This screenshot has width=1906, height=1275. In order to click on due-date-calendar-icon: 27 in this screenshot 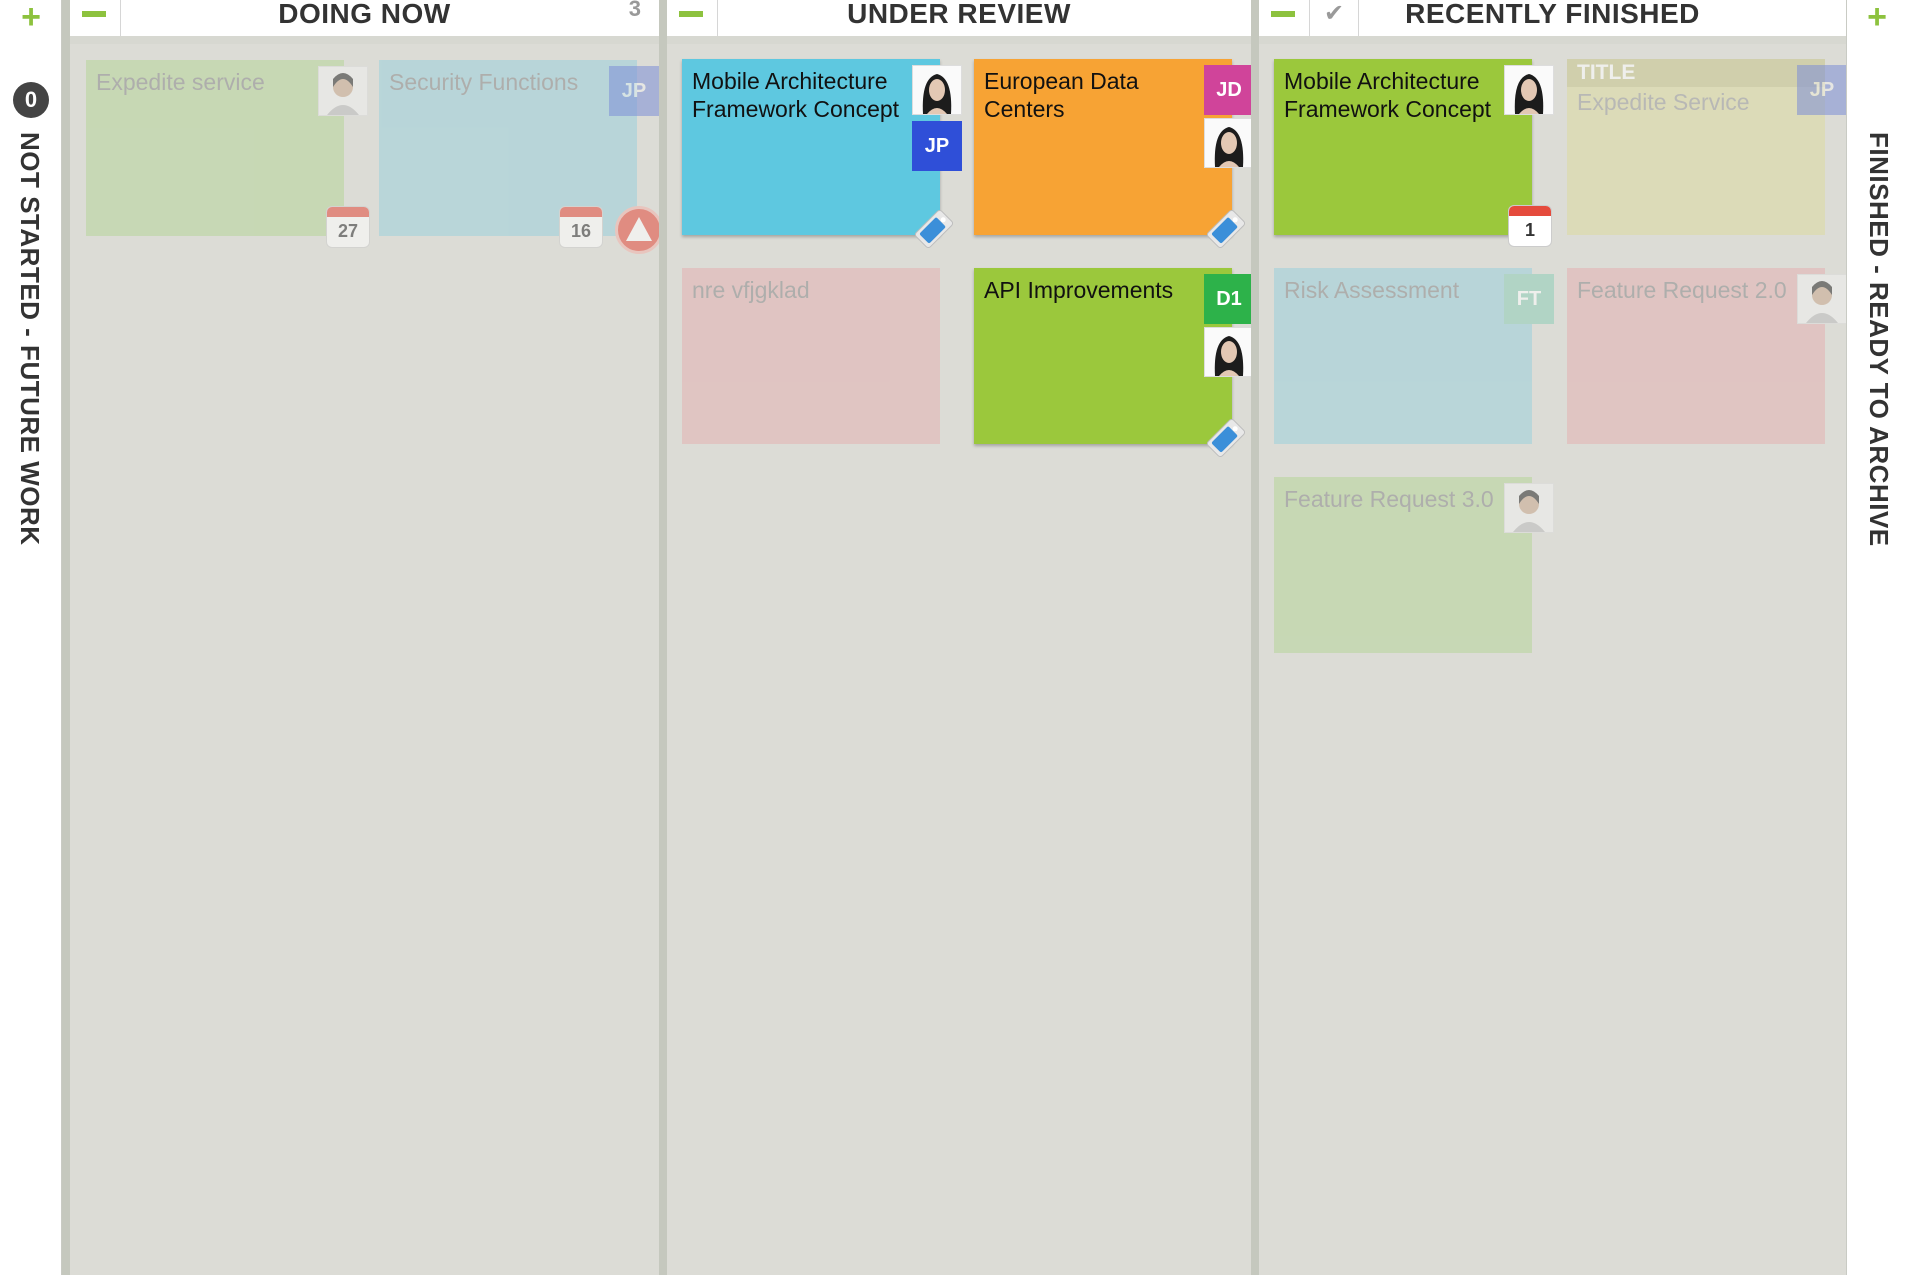, I will do `click(348, 227)`.